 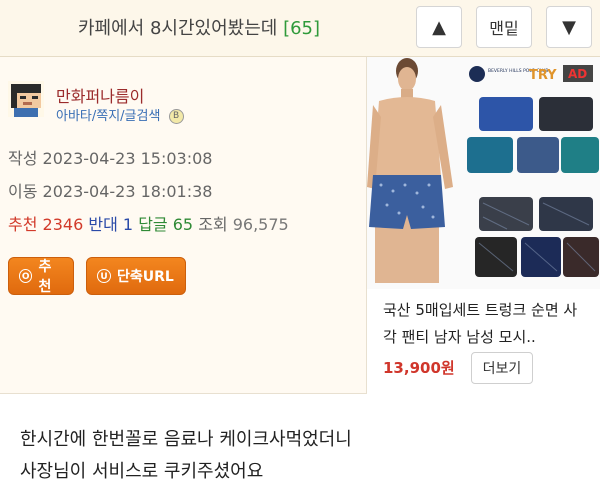 What do you see at coordinates (128, 224) in the screenshot?
I see `oppose-count: 1` at bounding box center [128, 224].